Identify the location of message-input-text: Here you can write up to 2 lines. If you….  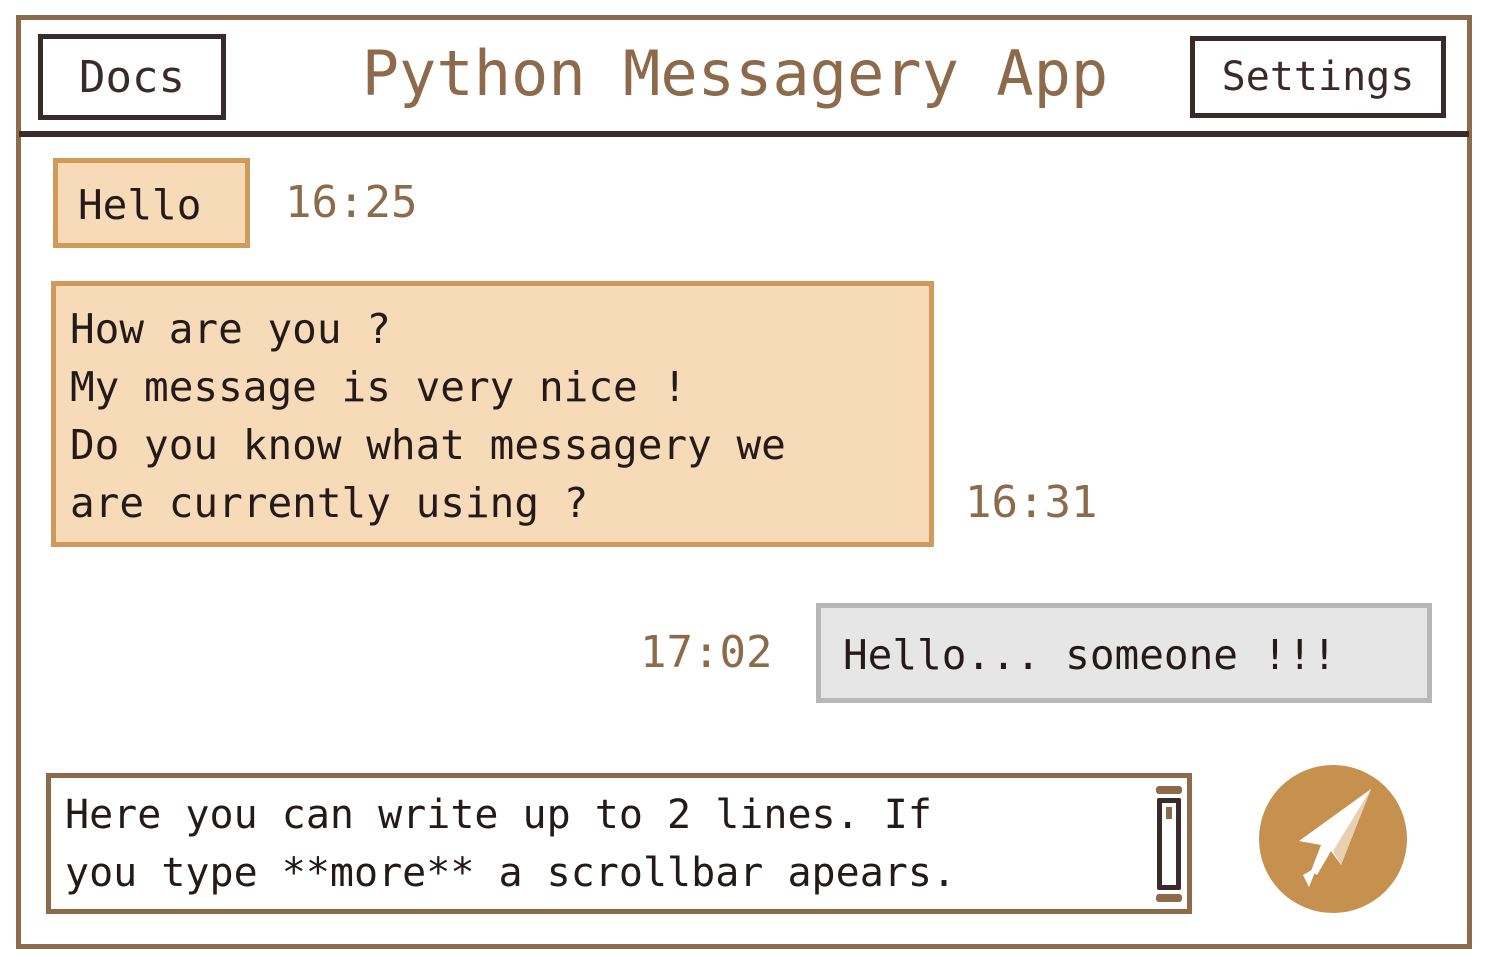
(605, 844).